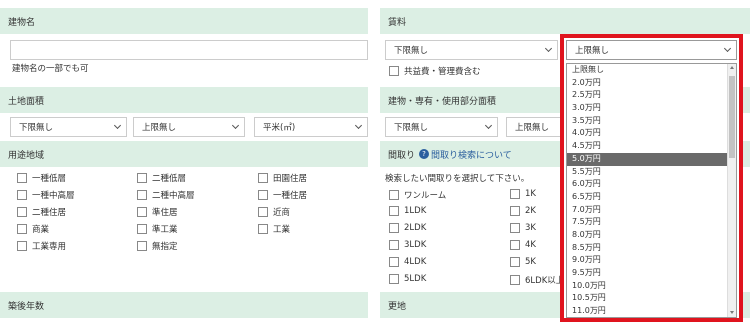 This screenshot has width=750, height=324. What do you see at coordinates (282, 178) in the screenshot?
I see `zoning-option: 田園住居` at bounding box center [282, 178].